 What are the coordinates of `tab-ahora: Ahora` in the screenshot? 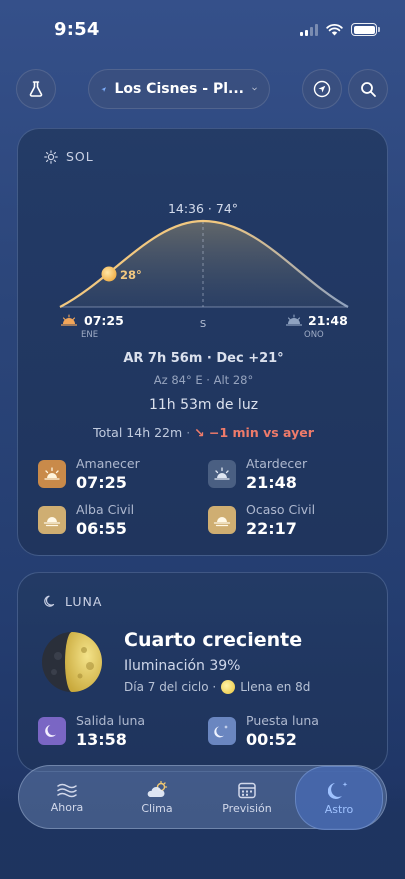 It's located at (67, 798).